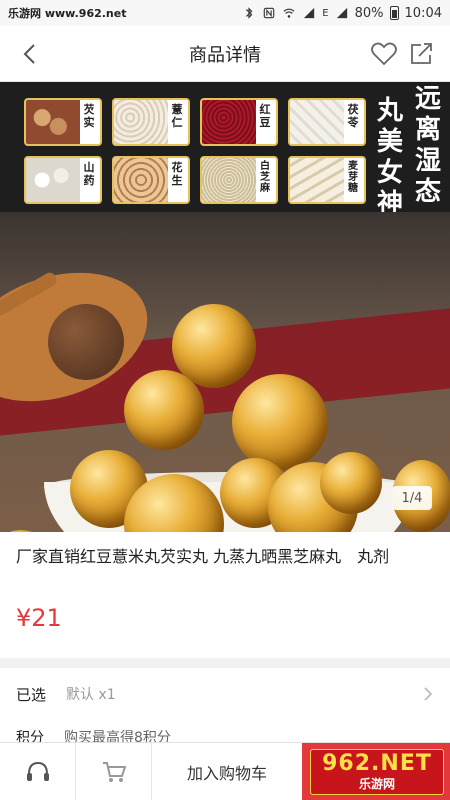  What do you see at coordinates (203, 556) in the screenshot?
I see `product-title: 厂家直销红豆薏米丸芡实丸 九蒸九晒黑芝麻丸 丸剂` at bounding box center [203, 556].